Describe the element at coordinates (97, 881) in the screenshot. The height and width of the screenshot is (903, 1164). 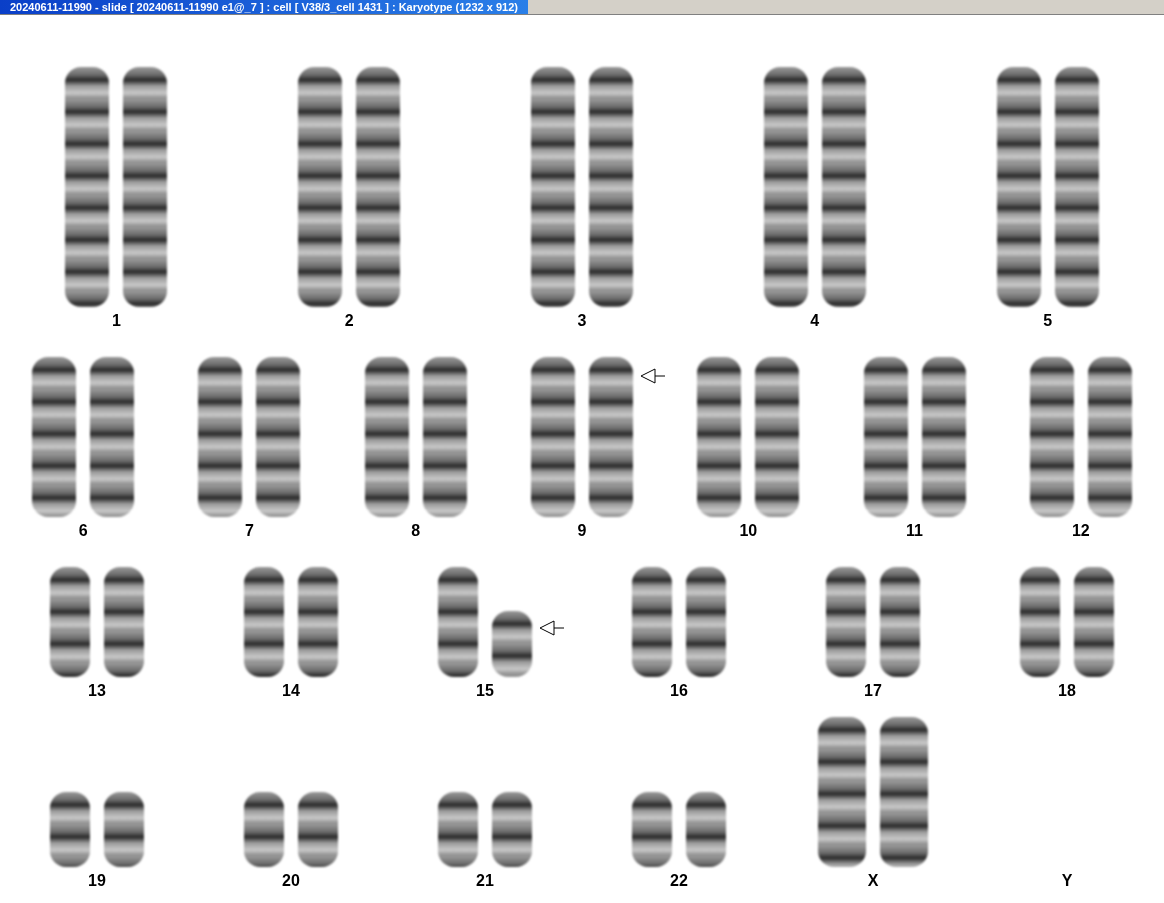
I see `chromosome-number: 19` at that location.